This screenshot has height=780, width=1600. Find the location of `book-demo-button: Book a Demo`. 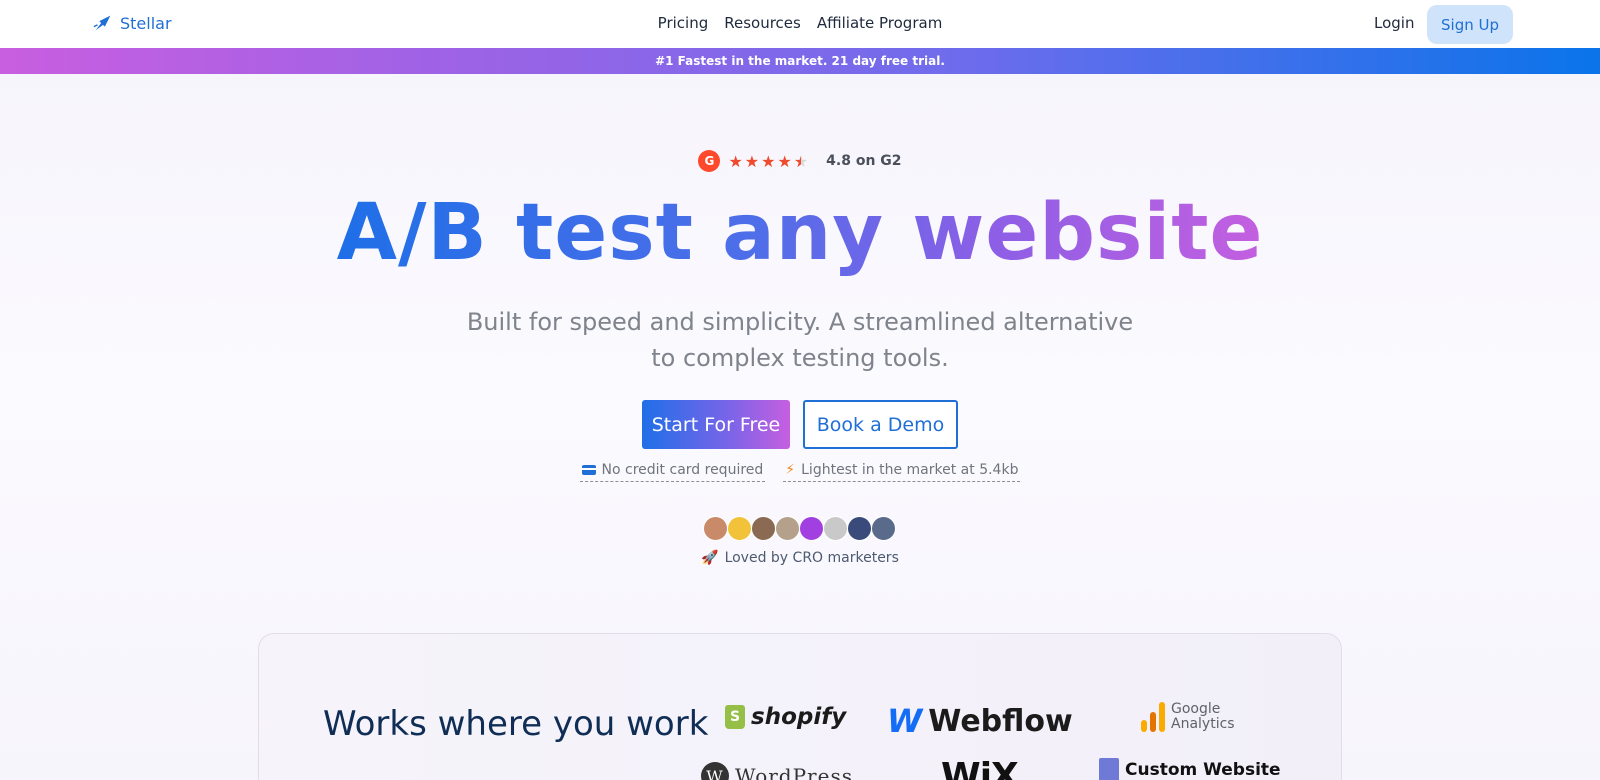

book-demo-button: Book a Demo is located at coordinates (880, 424).